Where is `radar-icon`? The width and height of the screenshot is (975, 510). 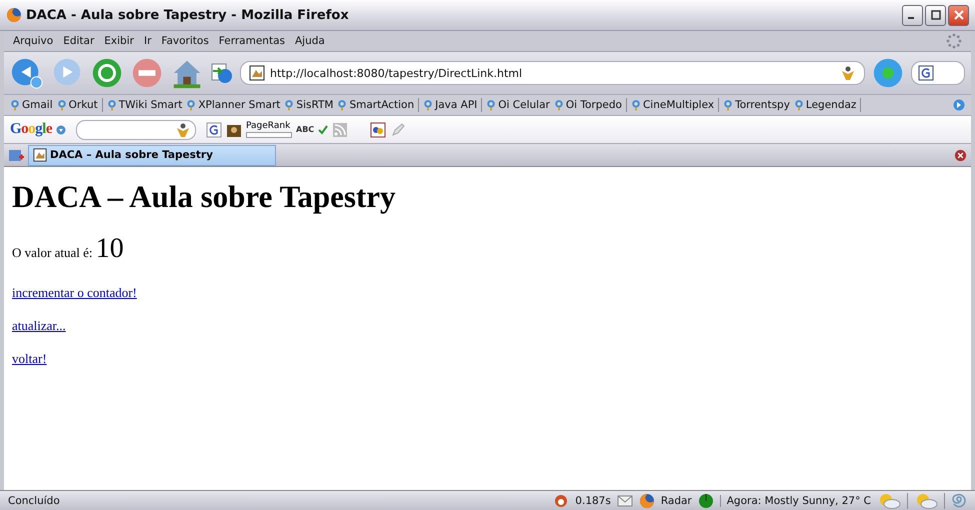 radar-icon is located at coordinates (706, 500).